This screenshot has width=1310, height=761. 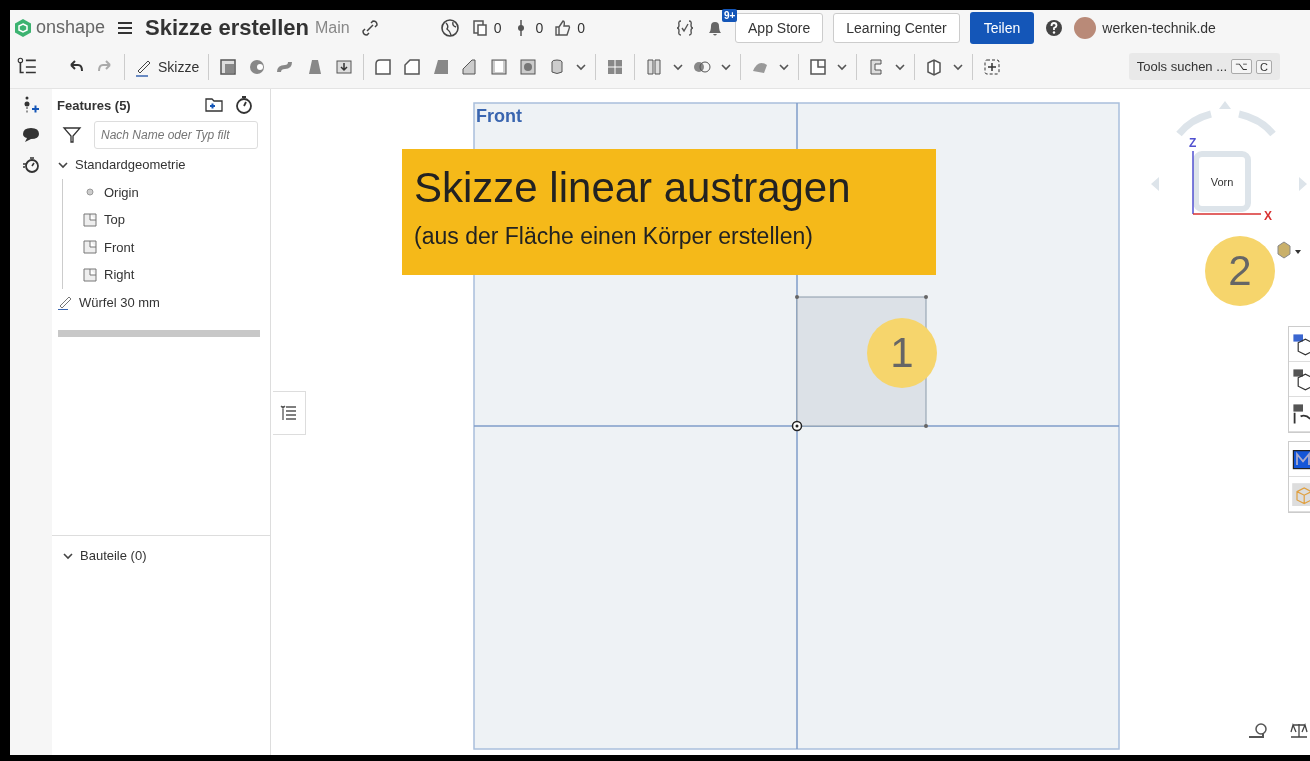 What do you see at coordinates (1289, 250) in the screenshot?
I see `shaded-cube-icon` at bounding box center [1289, 250].